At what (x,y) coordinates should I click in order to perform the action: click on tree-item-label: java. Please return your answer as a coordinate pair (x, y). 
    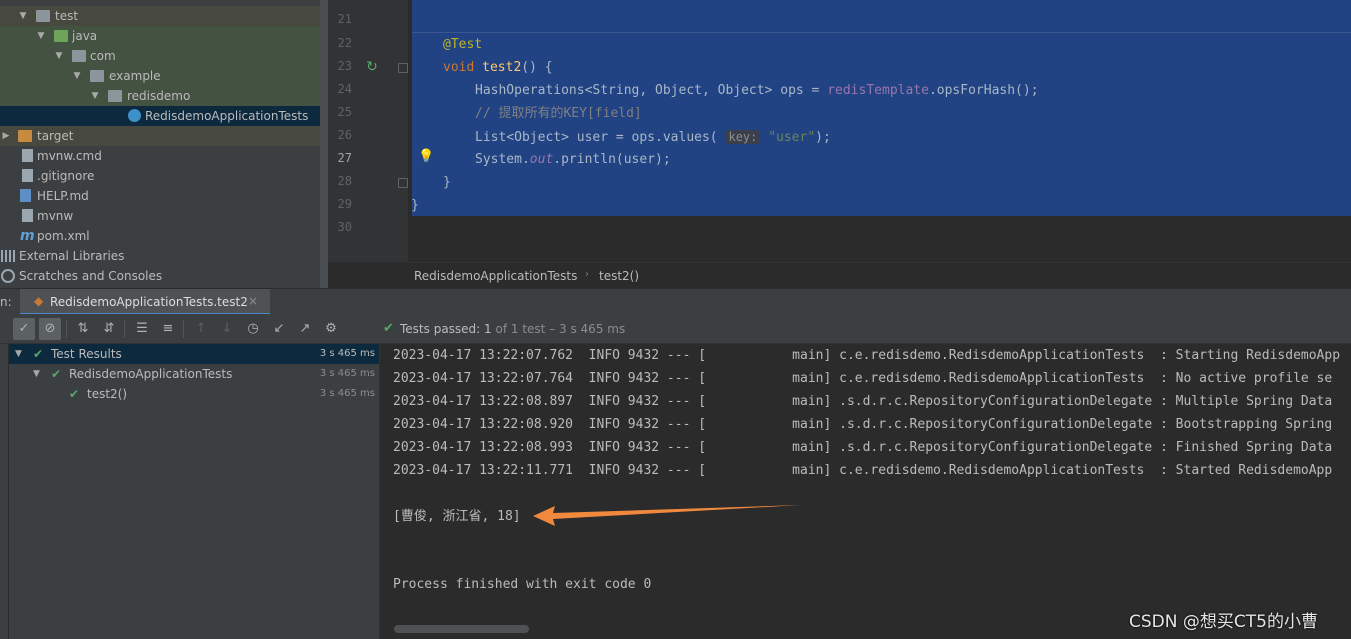
    Looking at the image, I should click on (85, 36).